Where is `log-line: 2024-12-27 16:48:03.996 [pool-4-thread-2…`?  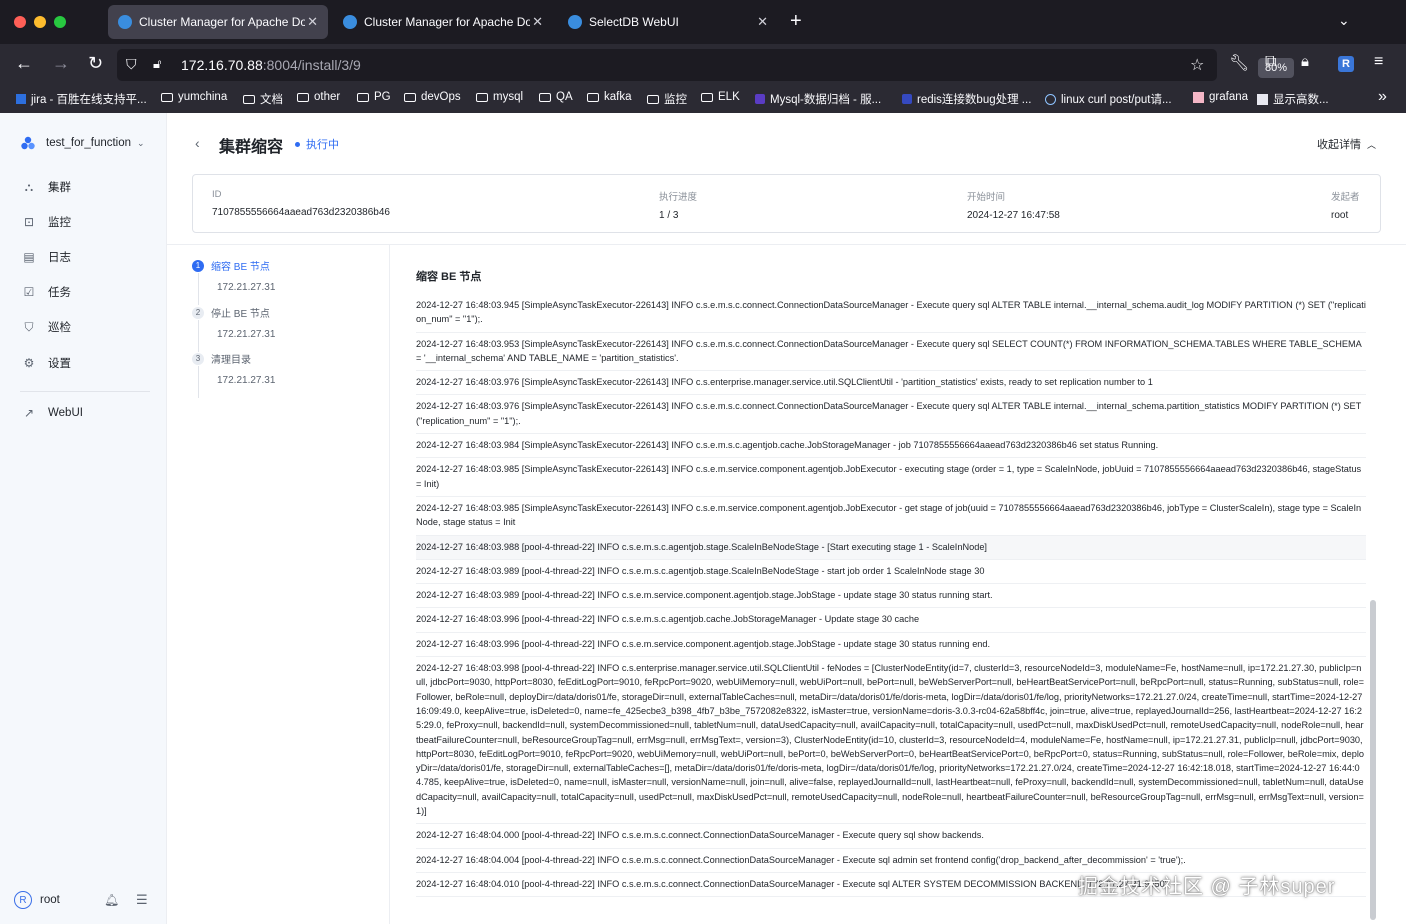
log-line: 2024-12-27 16:48:03.996 [pool-4-thread-2… is located at coordinates (891, 620).